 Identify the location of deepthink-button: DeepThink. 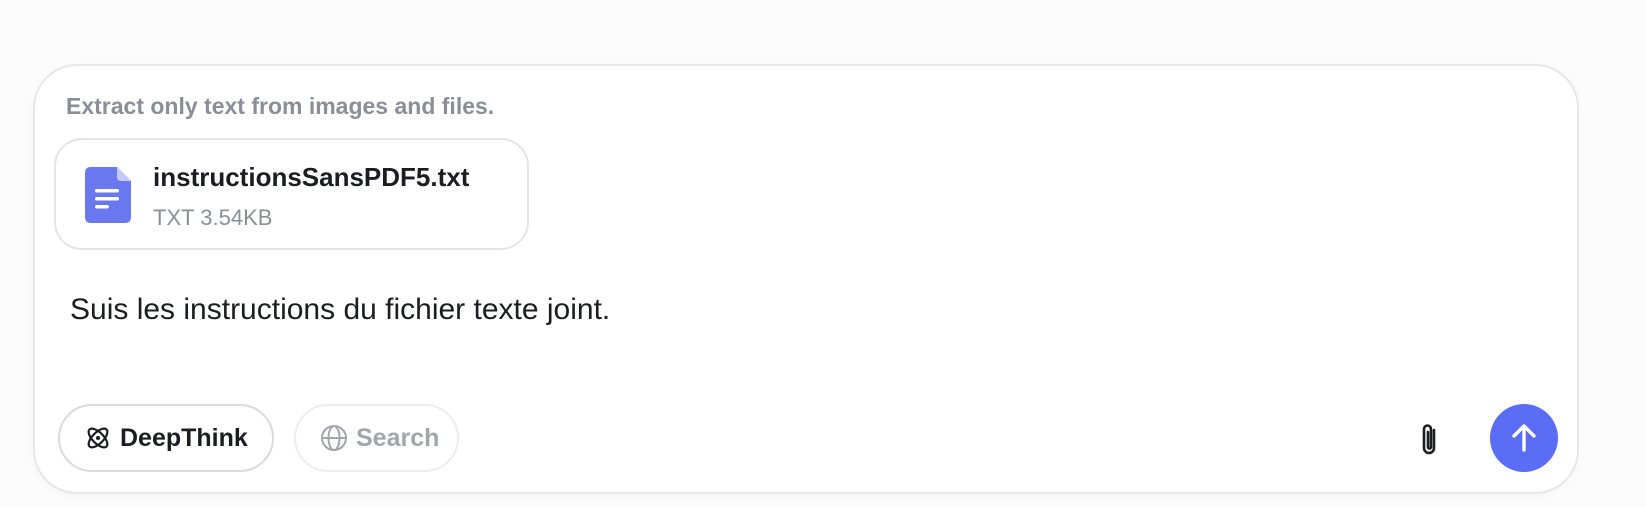
(166, 438).